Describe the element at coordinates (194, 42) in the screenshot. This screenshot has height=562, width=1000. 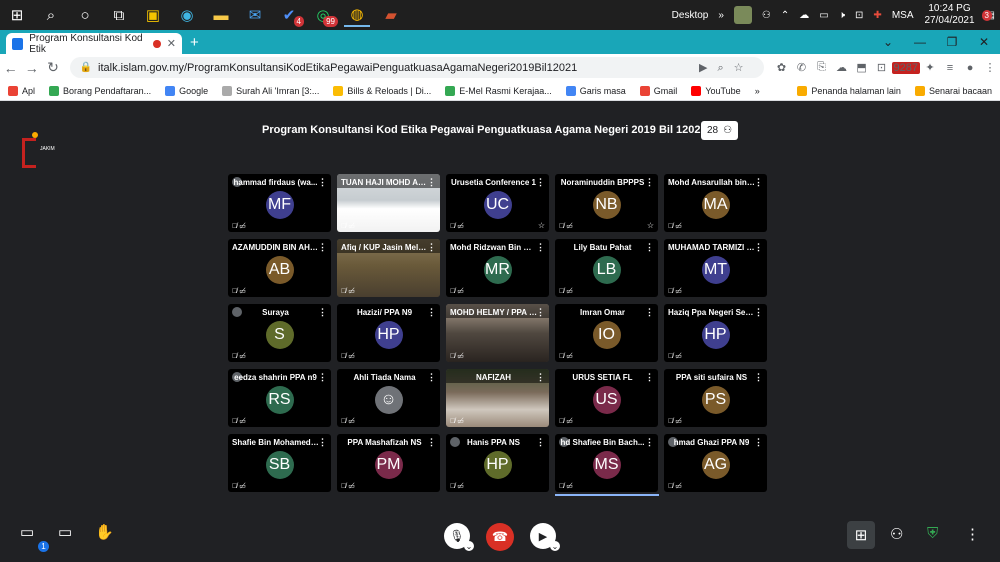
I see `new-tab-icon: +` at that location.